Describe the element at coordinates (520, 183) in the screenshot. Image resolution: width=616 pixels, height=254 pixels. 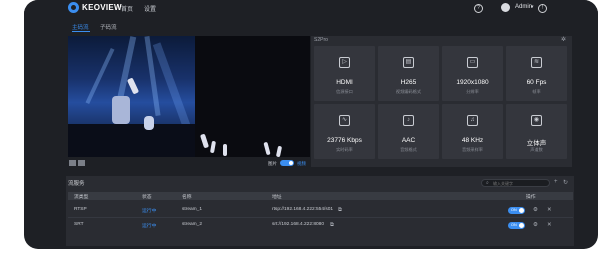
I see `search-input` at that location.